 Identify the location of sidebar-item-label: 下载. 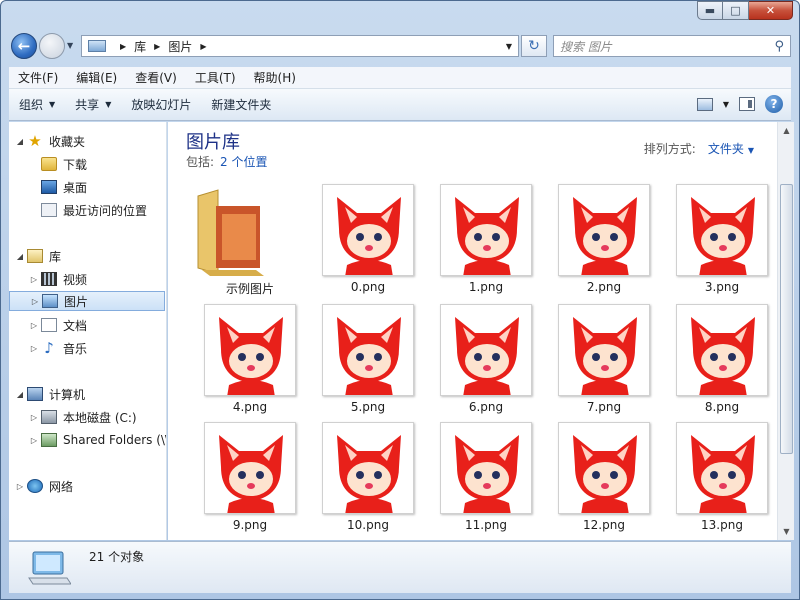
(75, 164).